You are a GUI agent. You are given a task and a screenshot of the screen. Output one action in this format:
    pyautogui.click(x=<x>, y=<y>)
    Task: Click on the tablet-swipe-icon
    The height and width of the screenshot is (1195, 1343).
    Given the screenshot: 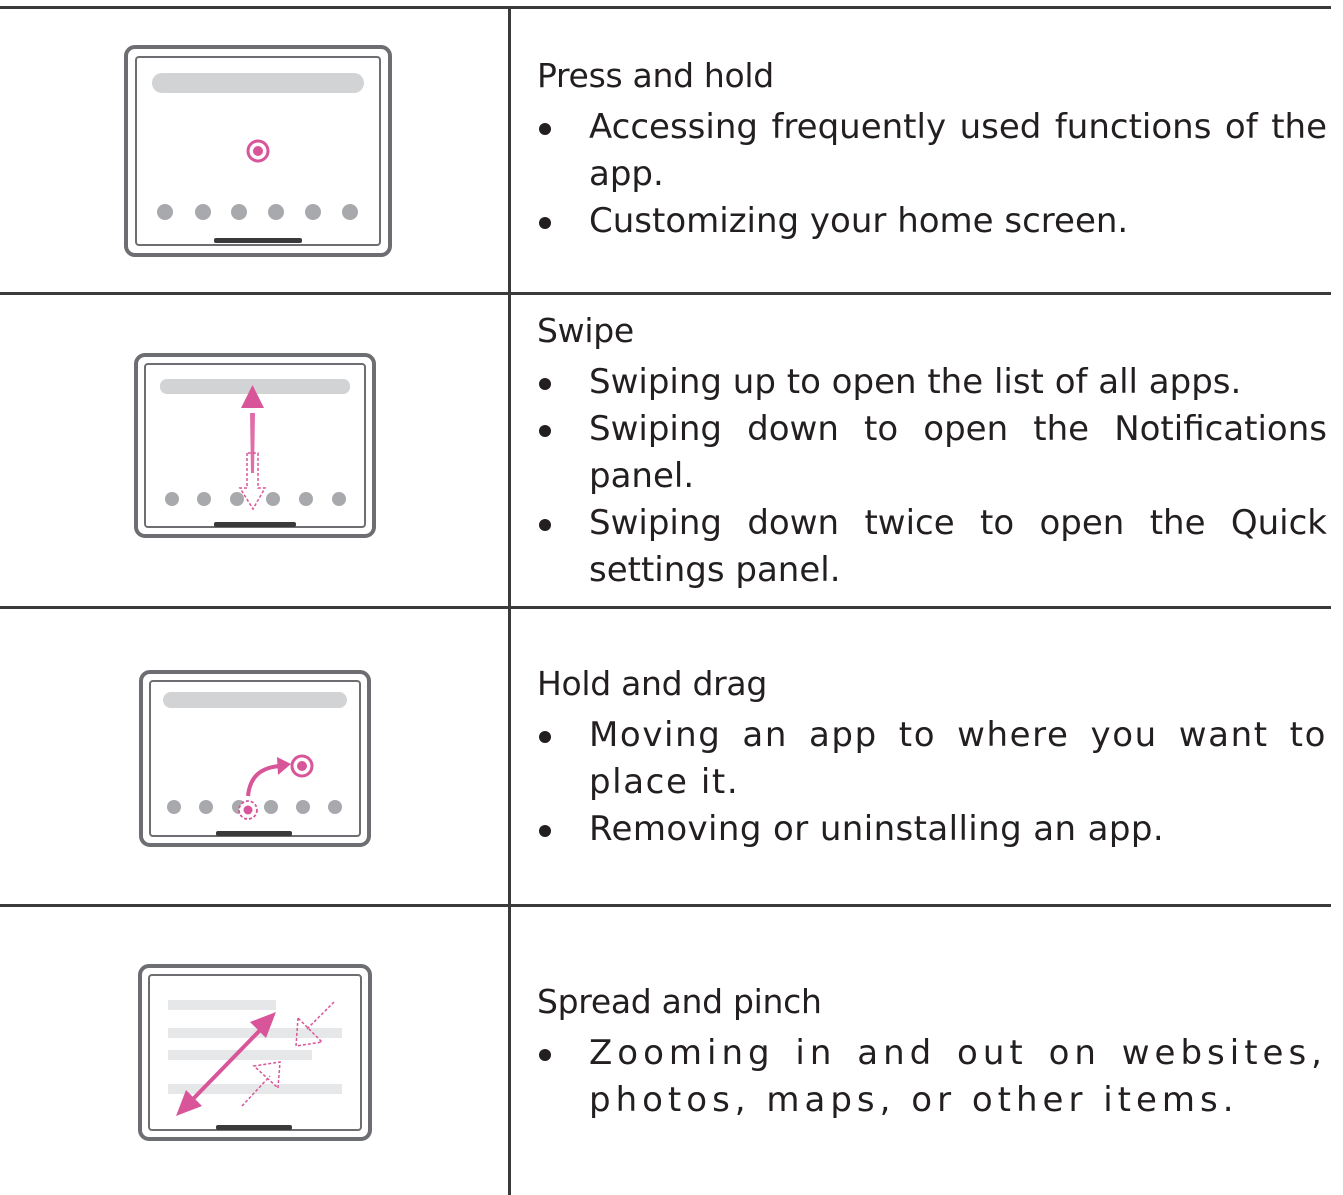 What is the action you would take?
    pyautogui.click(x=255, y=445)
    